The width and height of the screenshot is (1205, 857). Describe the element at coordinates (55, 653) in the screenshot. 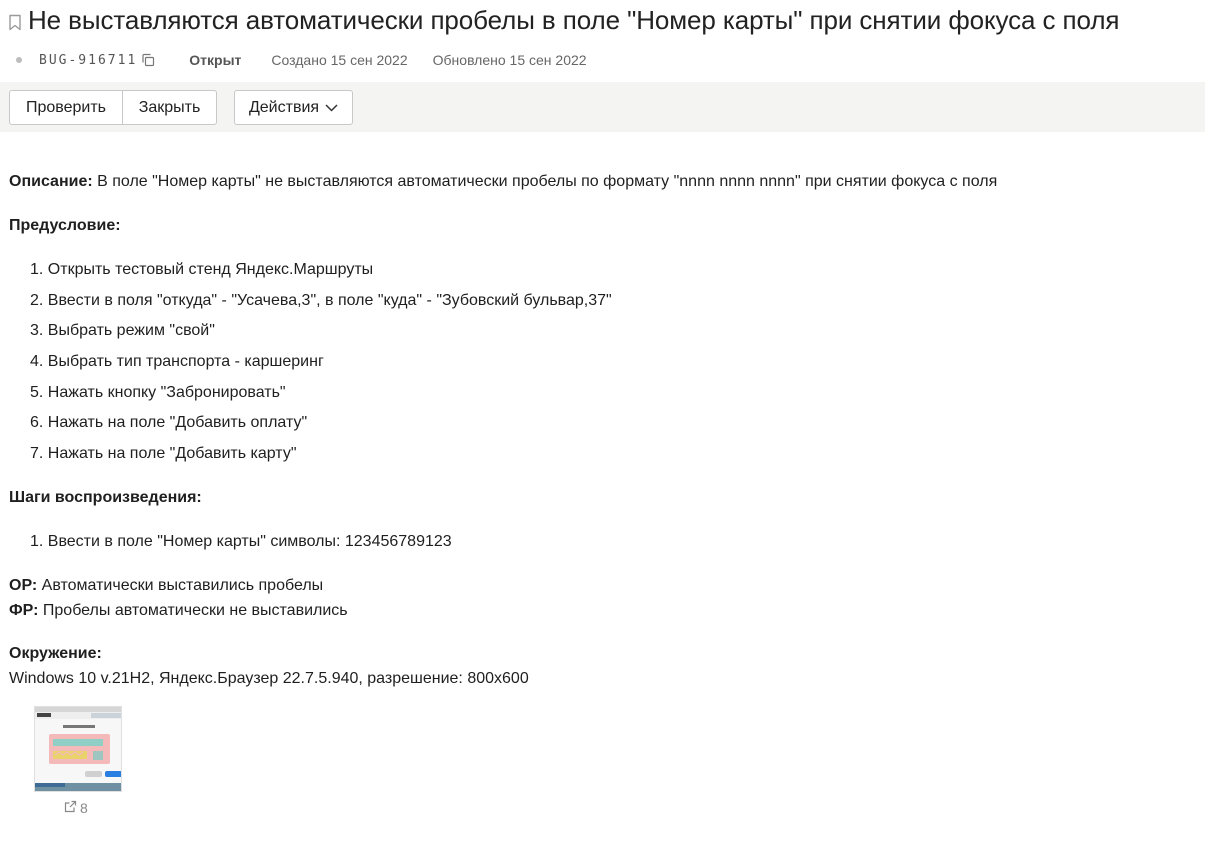

I see `environment-heading: Окружение:` at that location.